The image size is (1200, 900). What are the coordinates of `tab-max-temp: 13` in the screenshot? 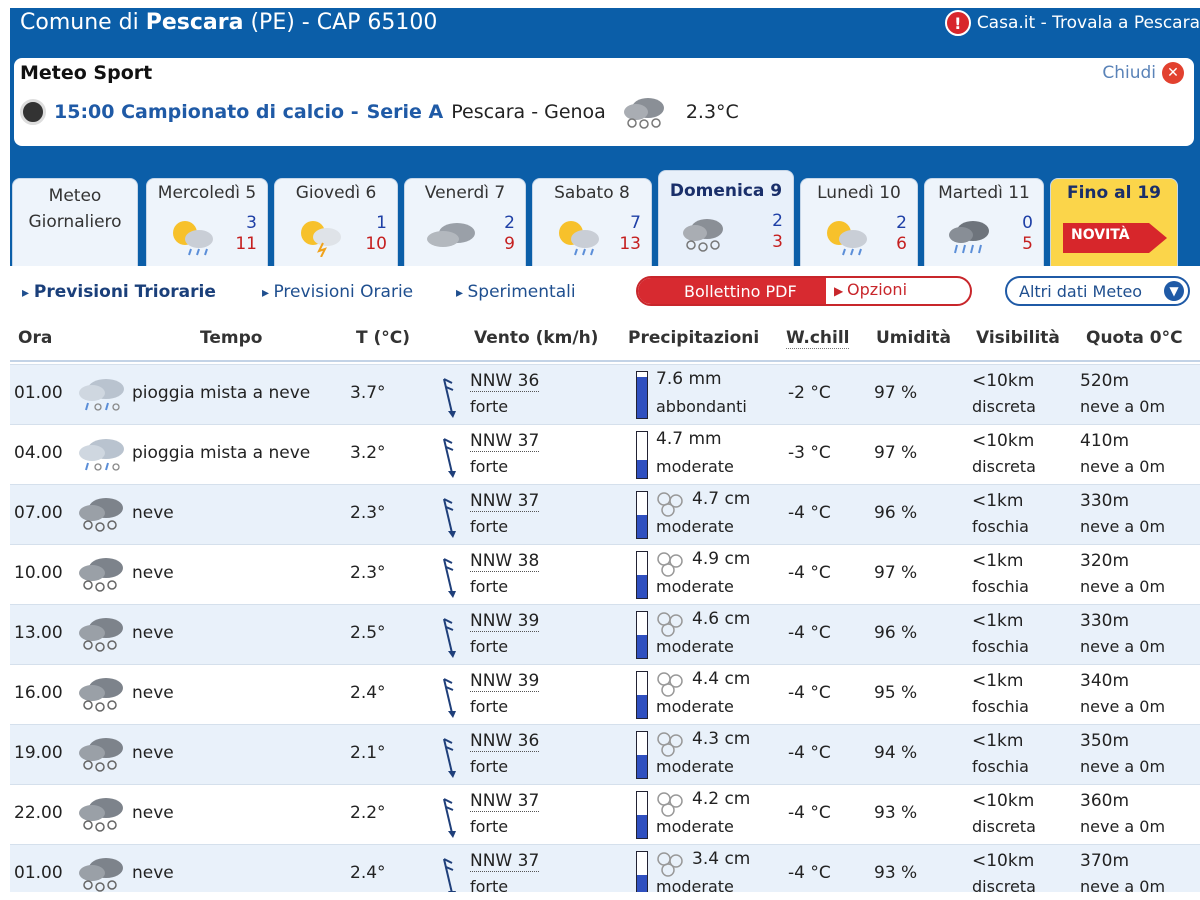 It's located at (630, 244).